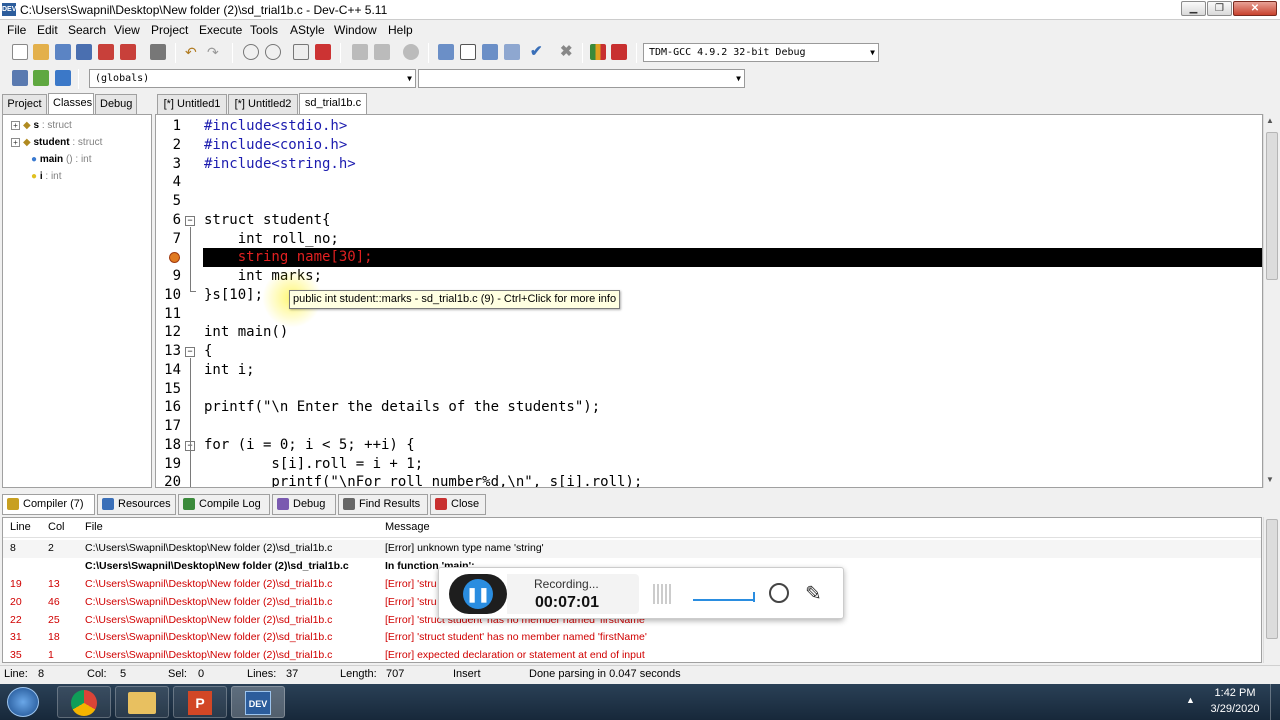 The width and height of the screenshot is (1280, 720). Describe the element at coordinates (512, 52) in the screenshot. I see `rebuild-all-icon` at that location.